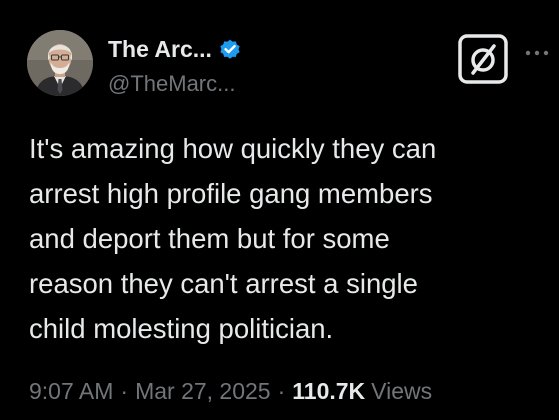 This screenshot has height=420, width=559. I want to click on profile-photo-icon, so click(60, 63).